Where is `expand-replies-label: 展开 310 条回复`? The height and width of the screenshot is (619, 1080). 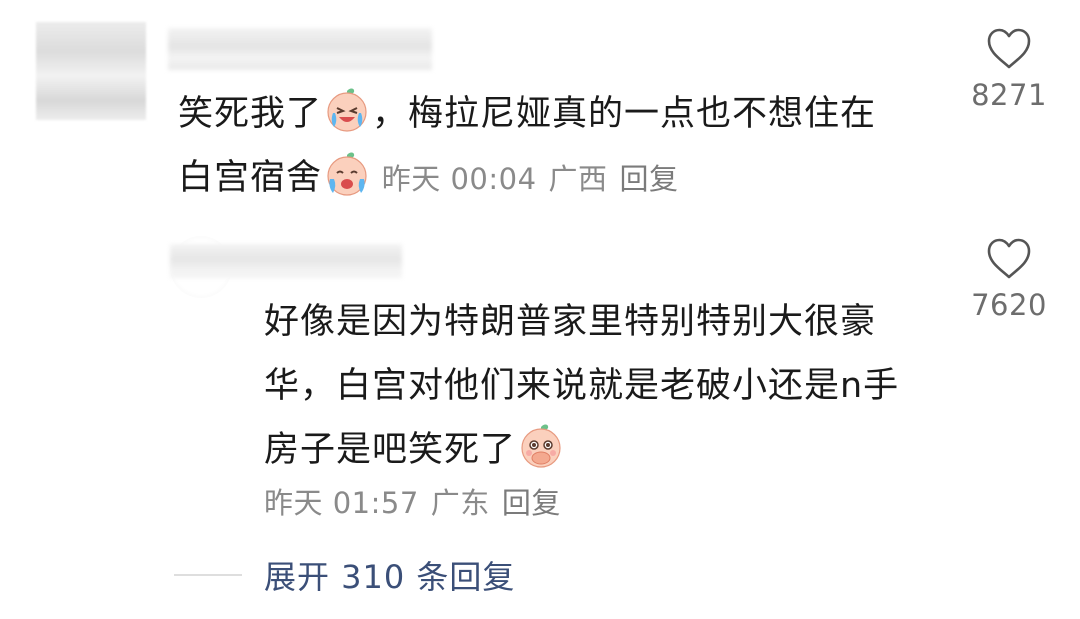 expand-replies-label: 展开 310 条回复 is located at coordinates (389, 575).